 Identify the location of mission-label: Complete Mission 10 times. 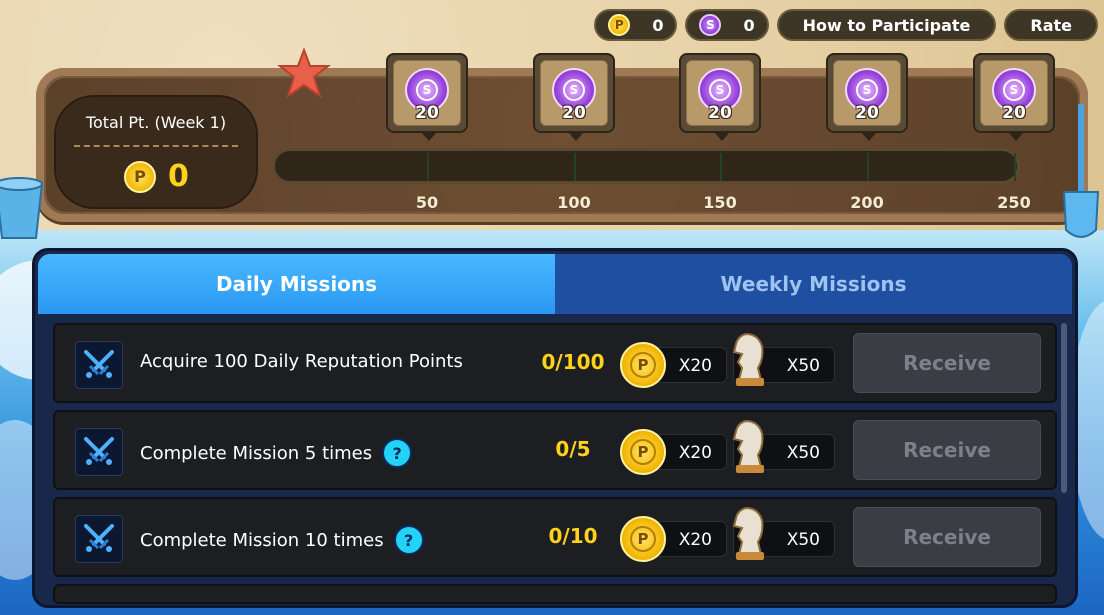
(262, 540).